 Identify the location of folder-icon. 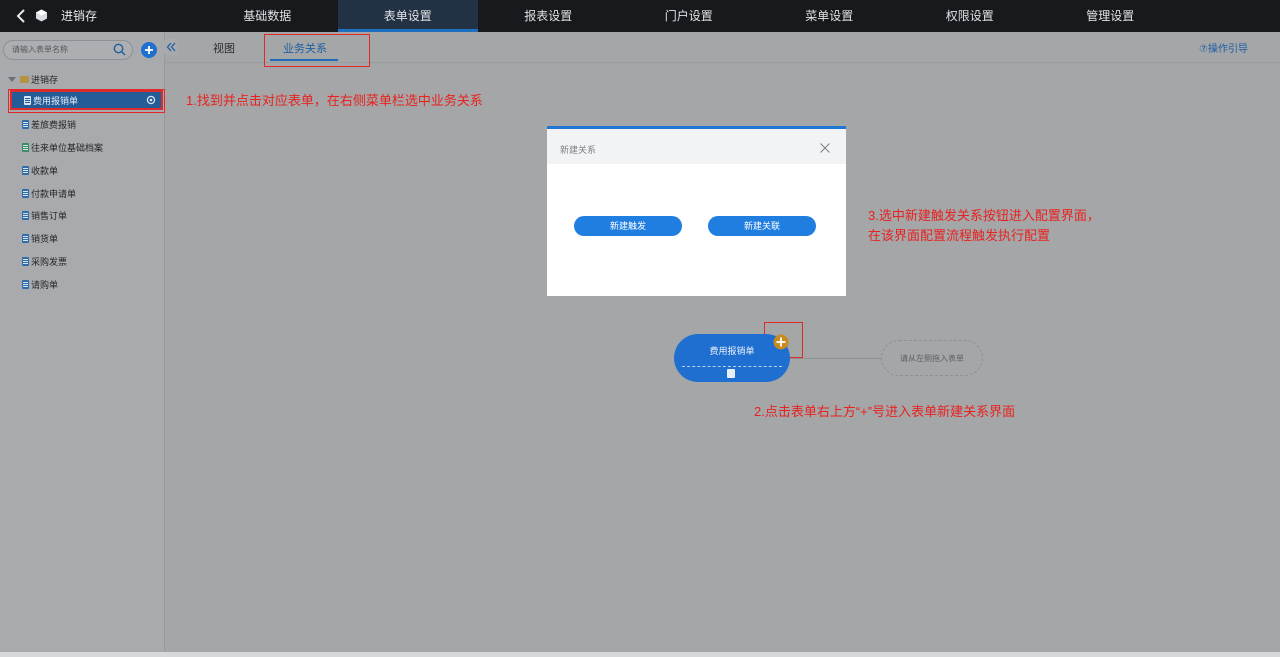
(24, 79).